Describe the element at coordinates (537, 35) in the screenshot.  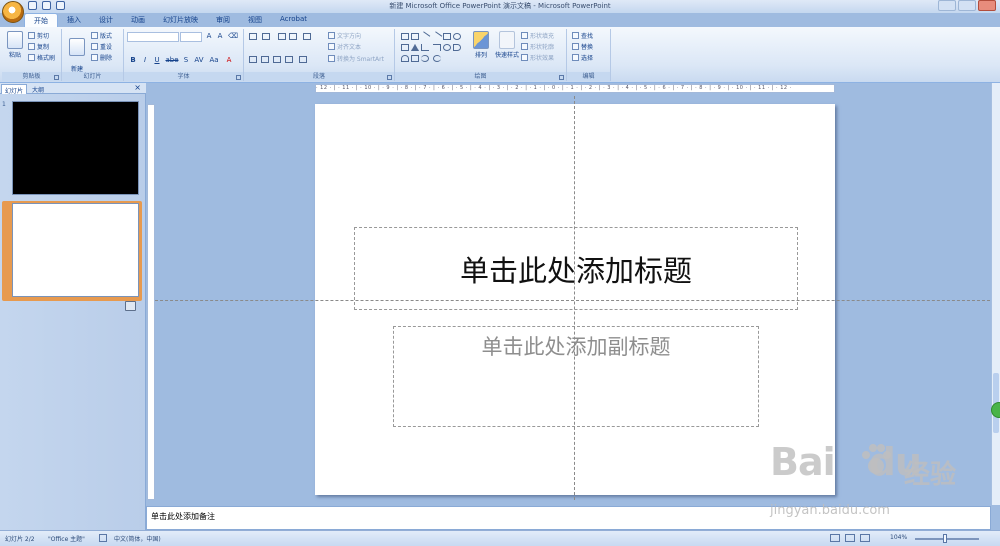
I see `shape-fill-button: 形状填充` at that location.